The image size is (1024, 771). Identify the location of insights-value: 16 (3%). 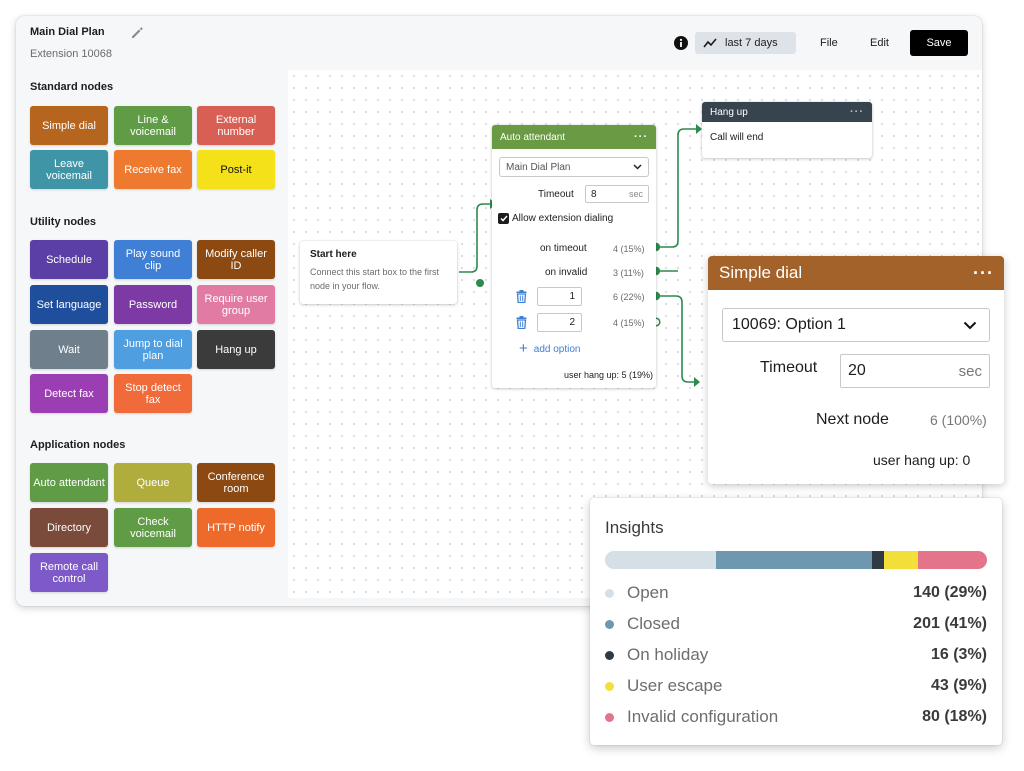
(958, 654).